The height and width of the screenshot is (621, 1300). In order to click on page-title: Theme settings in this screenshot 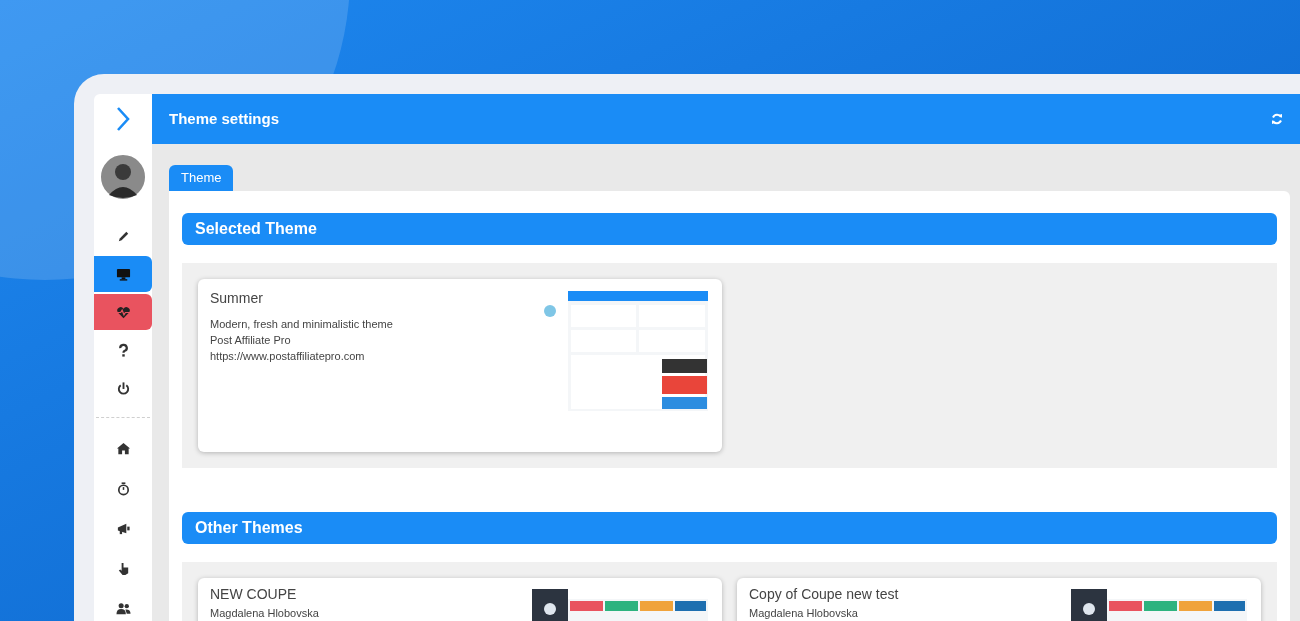, I will do `click(224, 118)`.